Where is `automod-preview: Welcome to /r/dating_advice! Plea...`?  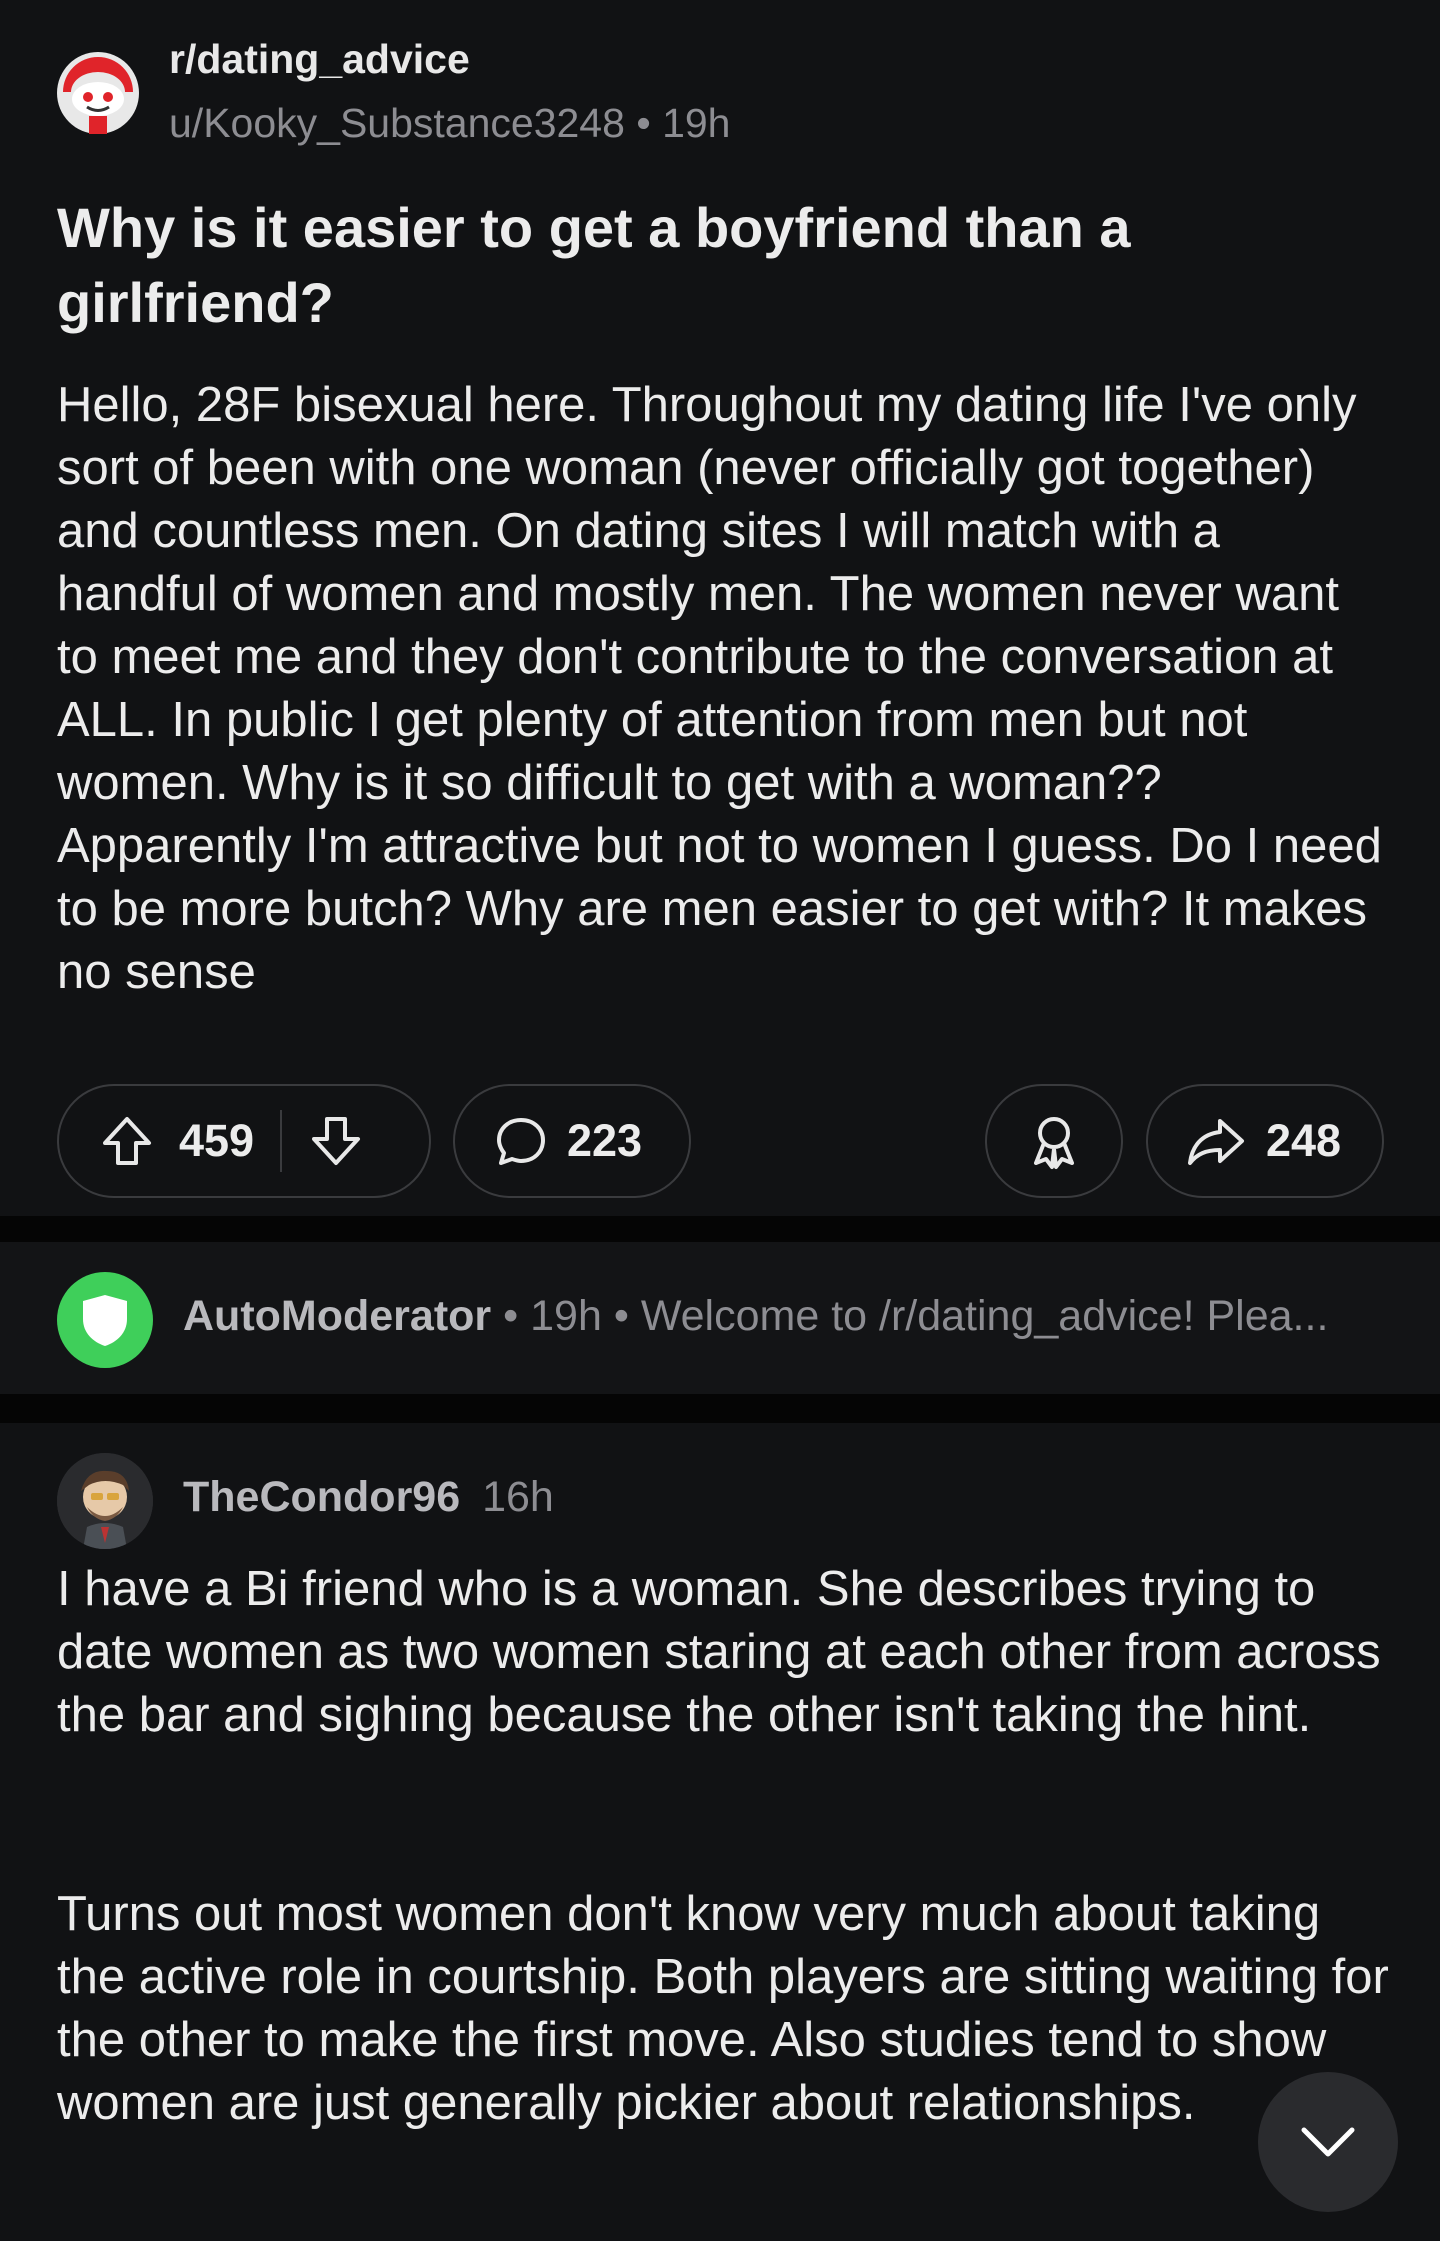 automod-preview: Welcome to /r/dating_advice! Plea... is located at coordinates (984, 1316).